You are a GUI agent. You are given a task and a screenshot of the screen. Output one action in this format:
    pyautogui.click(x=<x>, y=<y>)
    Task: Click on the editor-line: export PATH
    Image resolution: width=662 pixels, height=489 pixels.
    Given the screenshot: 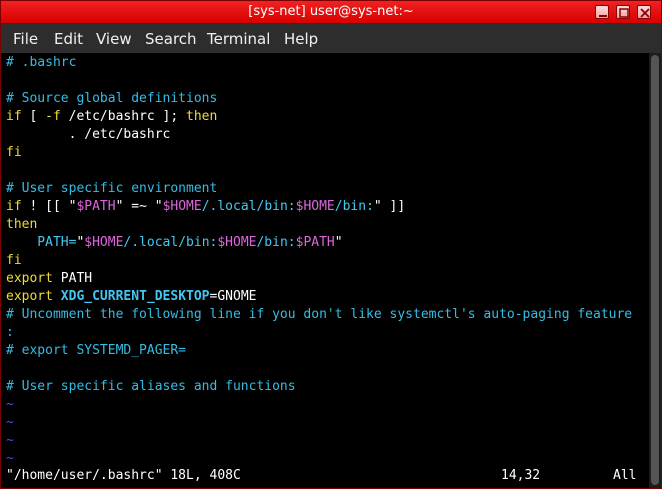 What is the action you would take?
    pyautogui.click(x=49, y=279)
    